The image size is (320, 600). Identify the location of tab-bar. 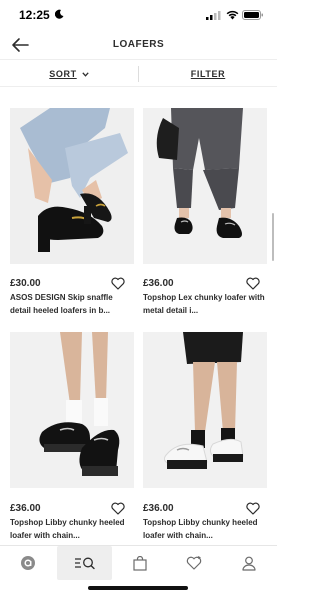
(138, 562).